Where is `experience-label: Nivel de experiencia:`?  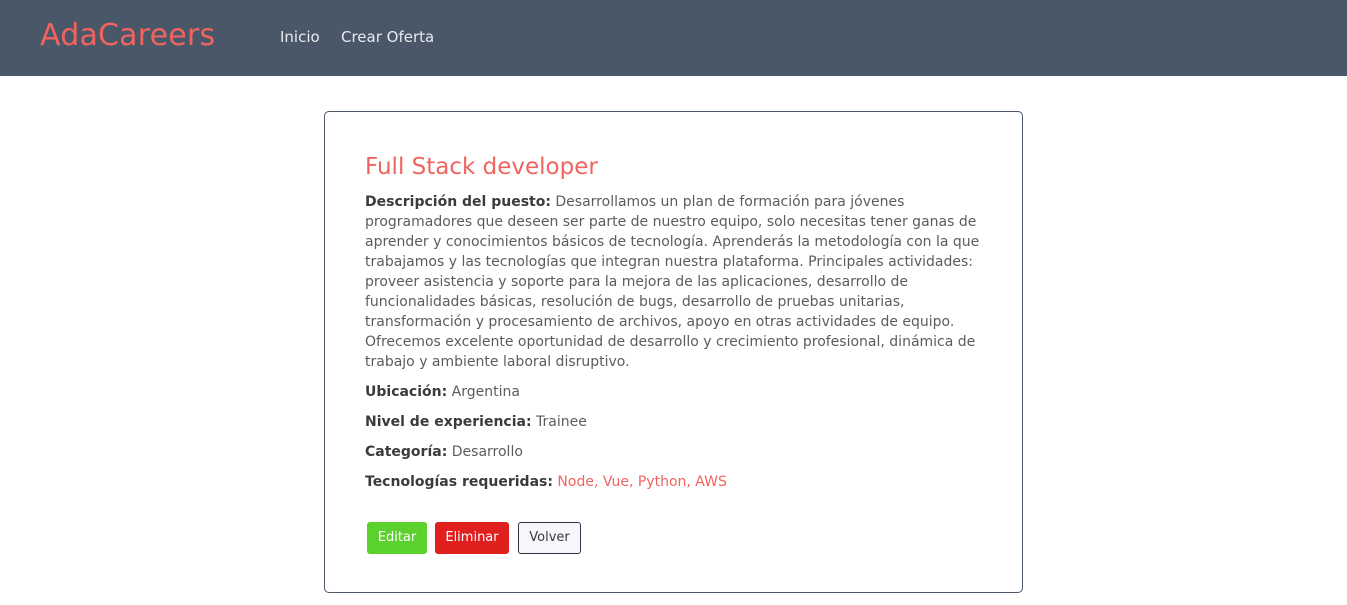
experience-label: Nivel de experiencia: is located at coordinates (448, 422).